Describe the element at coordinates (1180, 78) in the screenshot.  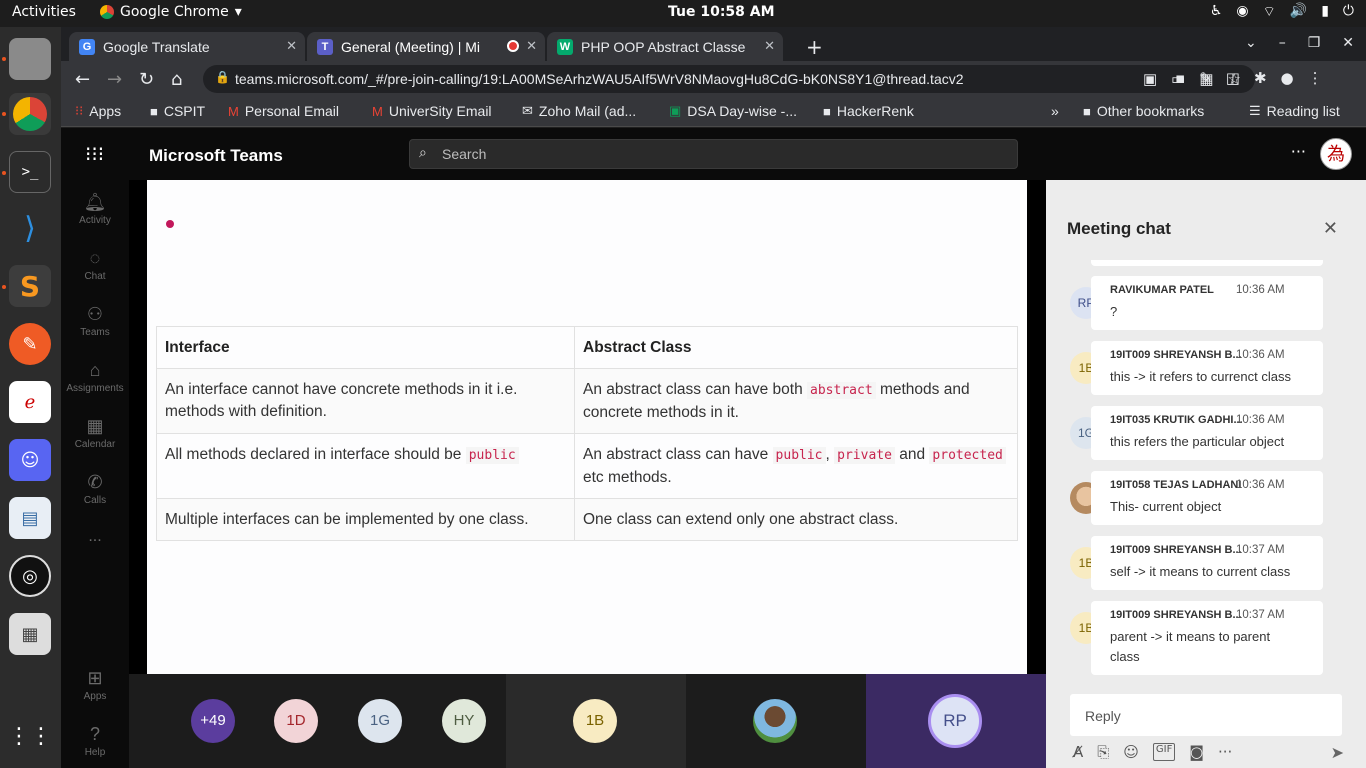
I see `extension-icon: ▪` at that location.